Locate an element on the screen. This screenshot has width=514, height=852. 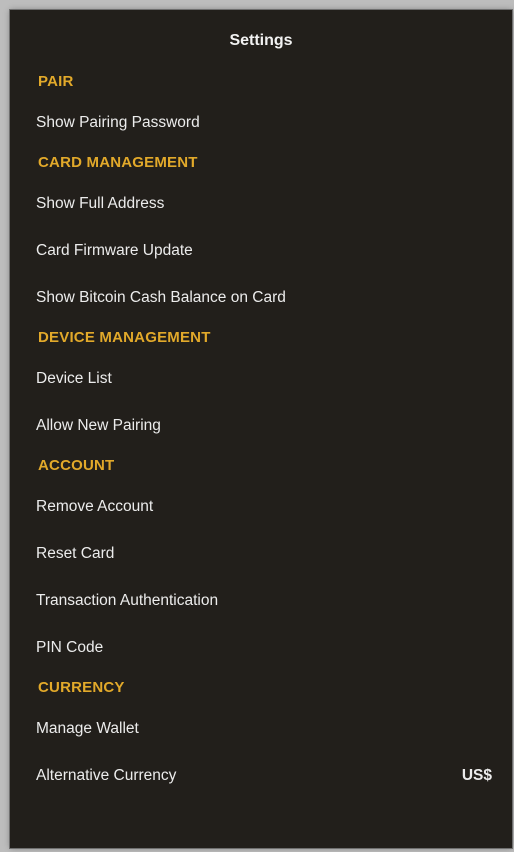
setting-show-pairing-password: Show Pairing Password is located at coordinates (261, 122).